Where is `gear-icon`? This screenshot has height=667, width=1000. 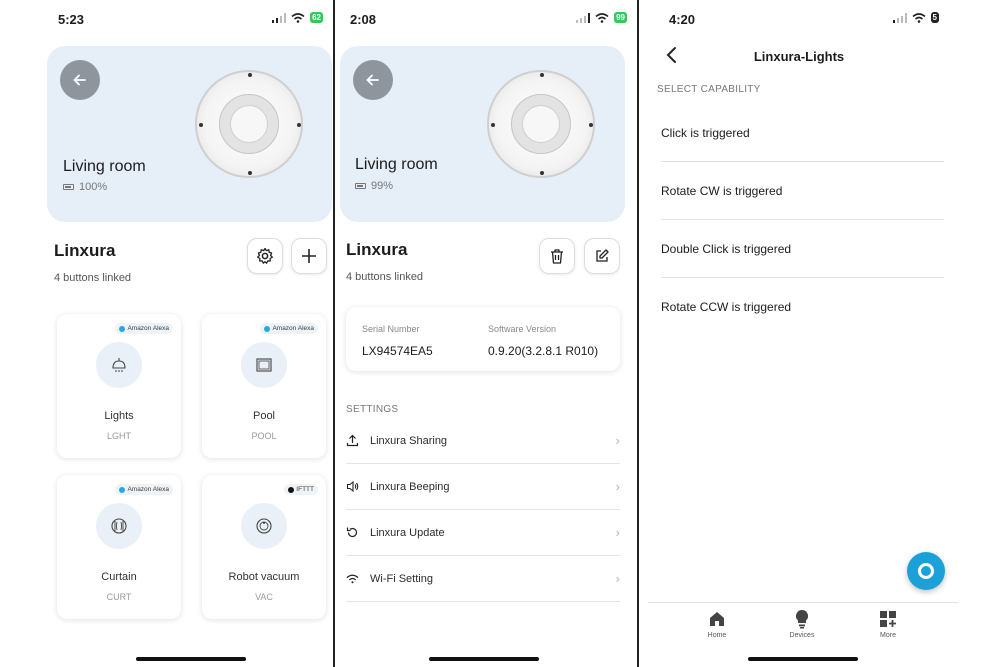
gear-icon is located at coordinates (265, 255).